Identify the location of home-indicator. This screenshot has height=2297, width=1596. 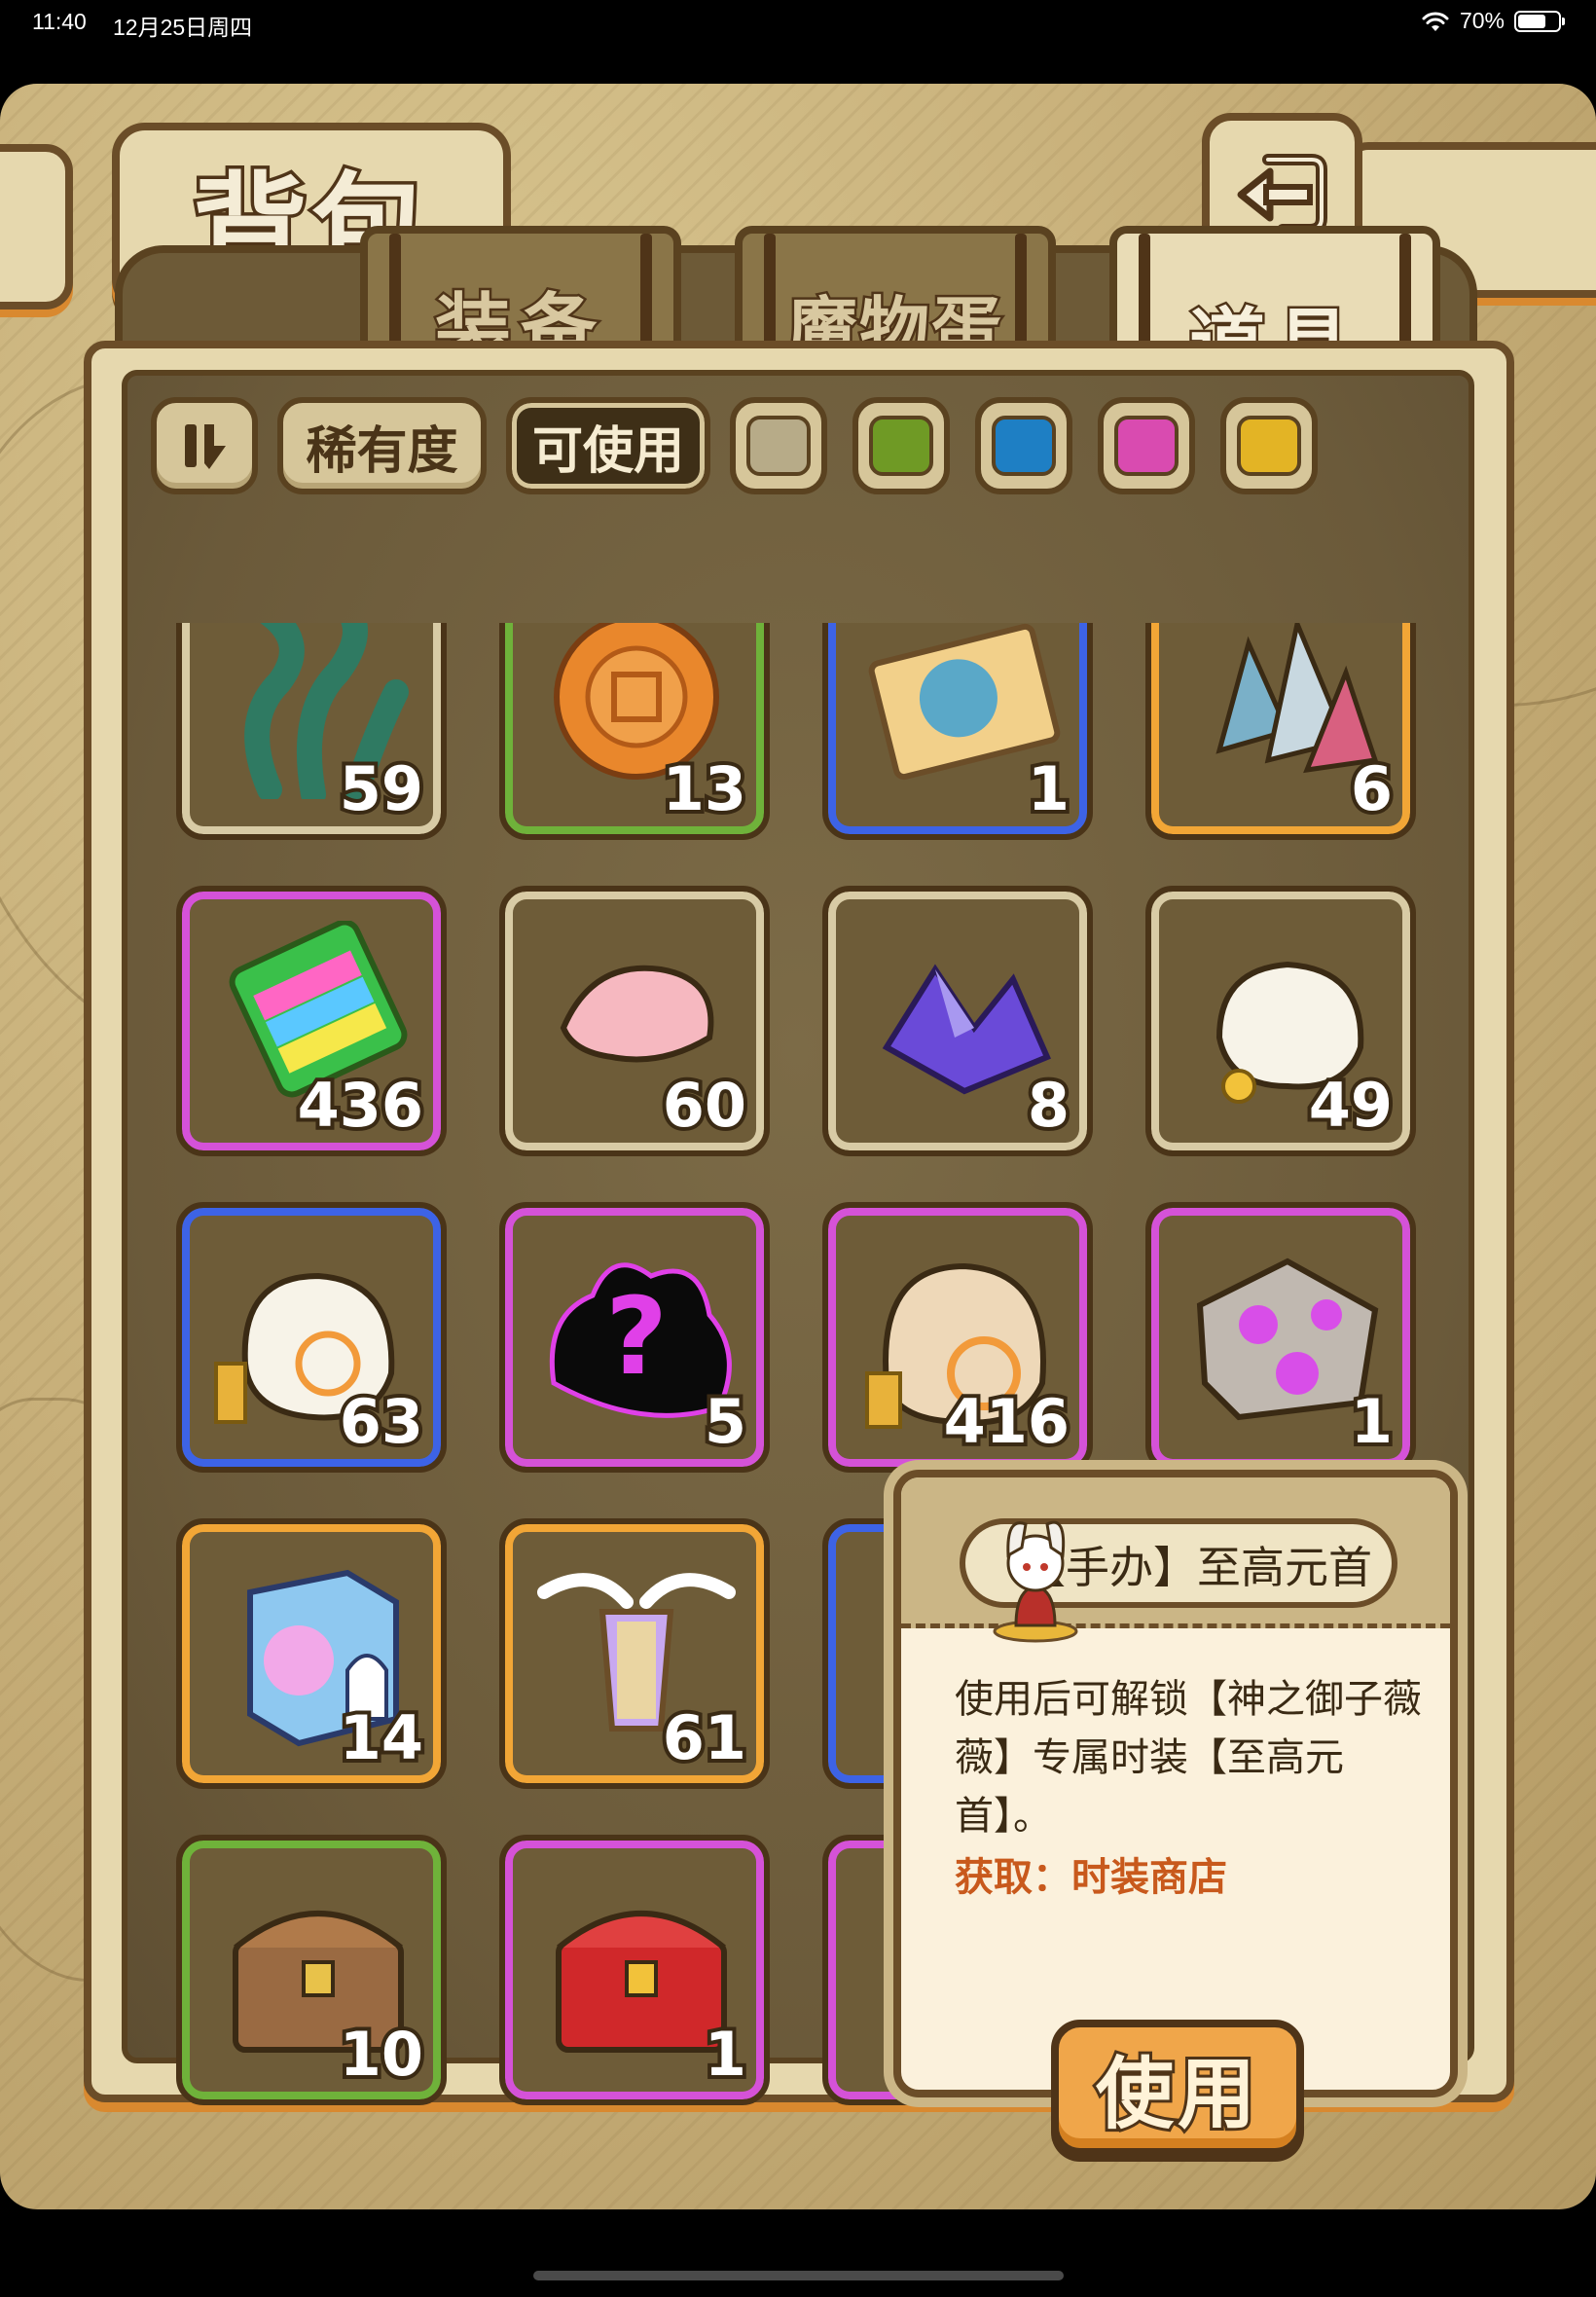
(798, 2275).